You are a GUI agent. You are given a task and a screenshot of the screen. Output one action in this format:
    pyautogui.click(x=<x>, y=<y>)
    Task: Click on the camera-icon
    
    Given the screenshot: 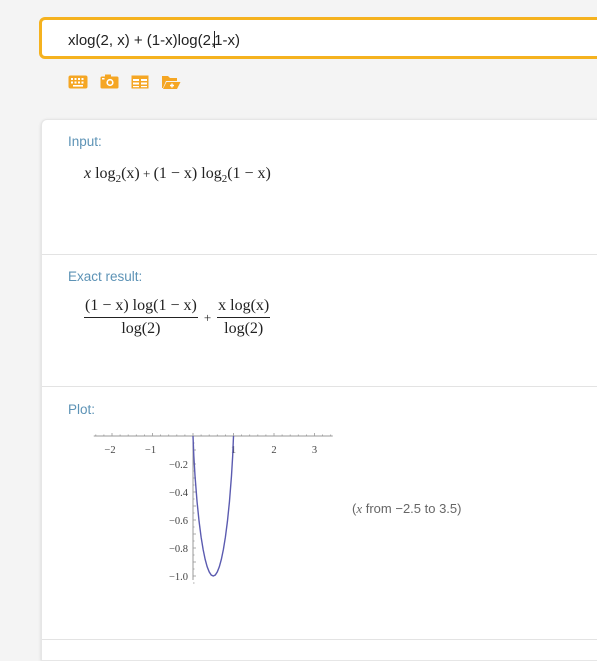 What is the action you would take?
    pyautogui.click(x=109, y=81)
    